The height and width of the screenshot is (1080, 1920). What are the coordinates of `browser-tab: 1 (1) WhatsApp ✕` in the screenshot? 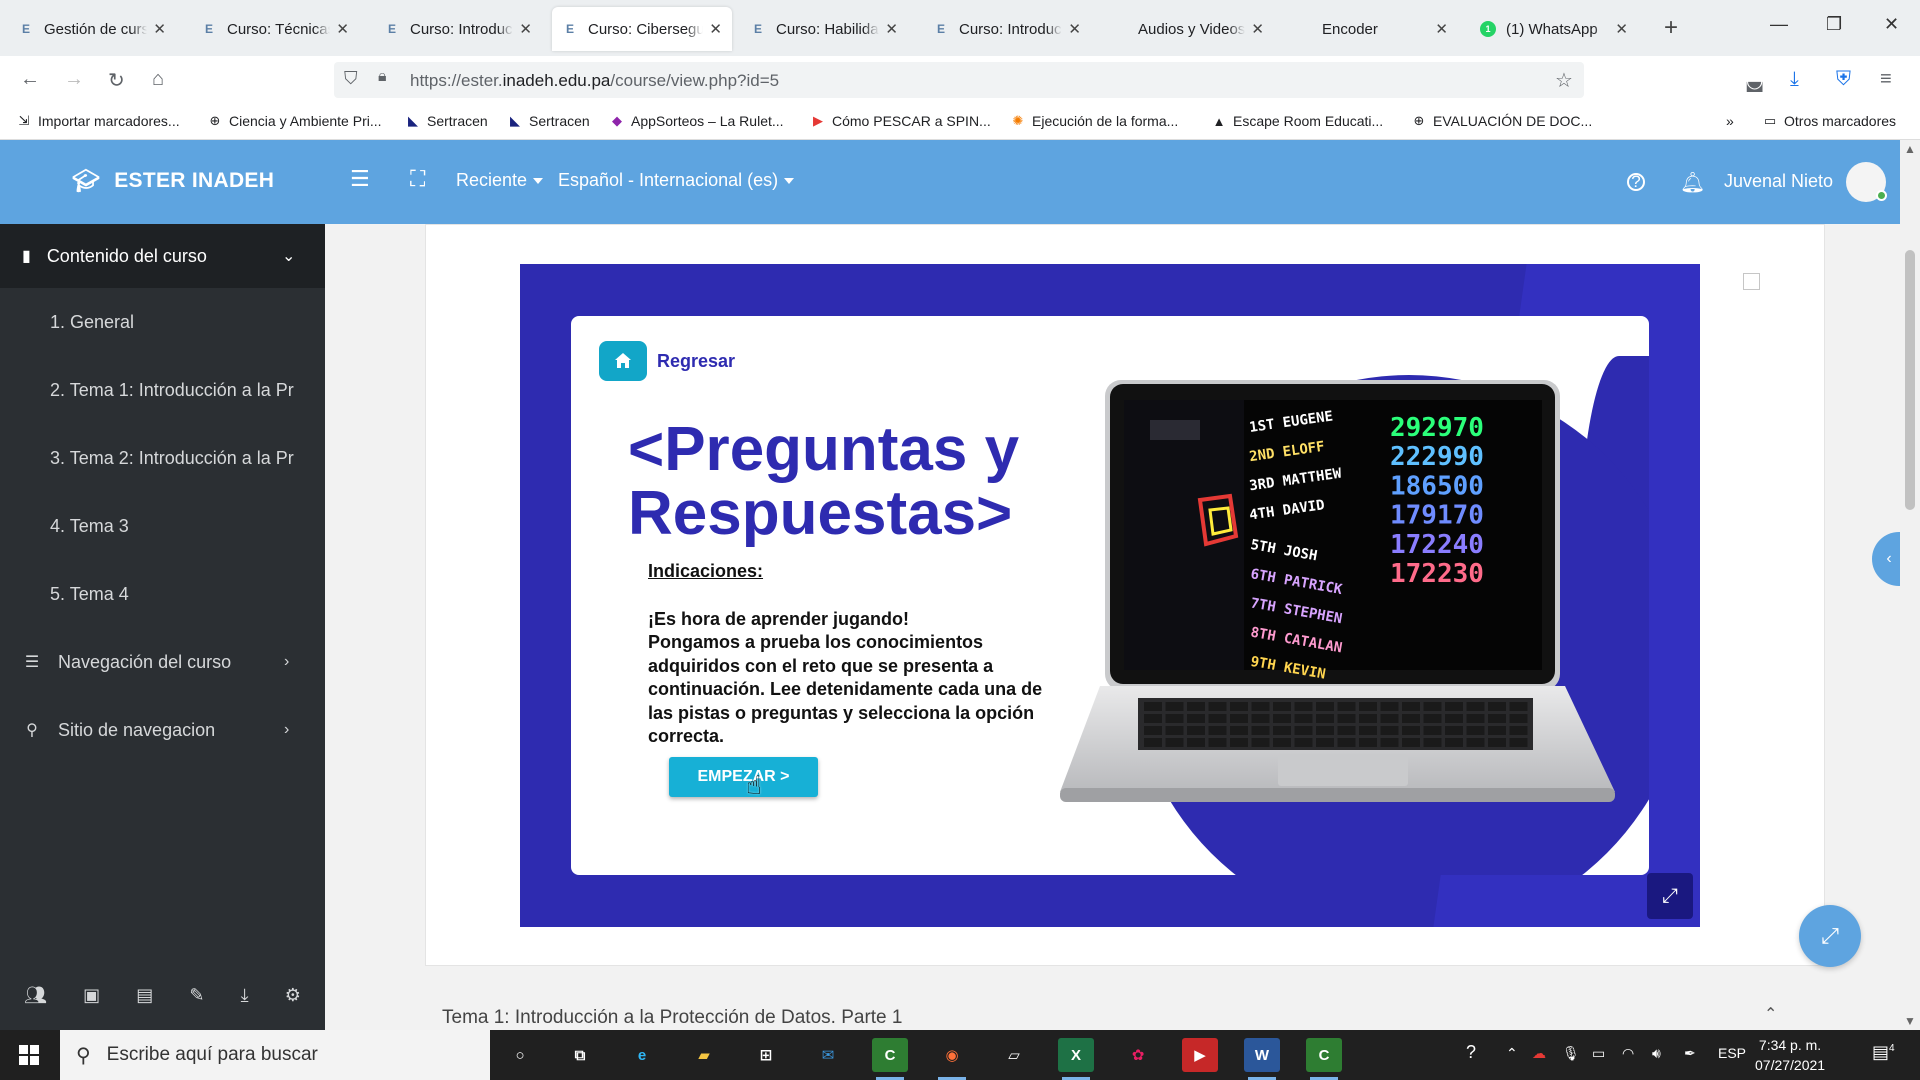 It's located at (1554, 29).